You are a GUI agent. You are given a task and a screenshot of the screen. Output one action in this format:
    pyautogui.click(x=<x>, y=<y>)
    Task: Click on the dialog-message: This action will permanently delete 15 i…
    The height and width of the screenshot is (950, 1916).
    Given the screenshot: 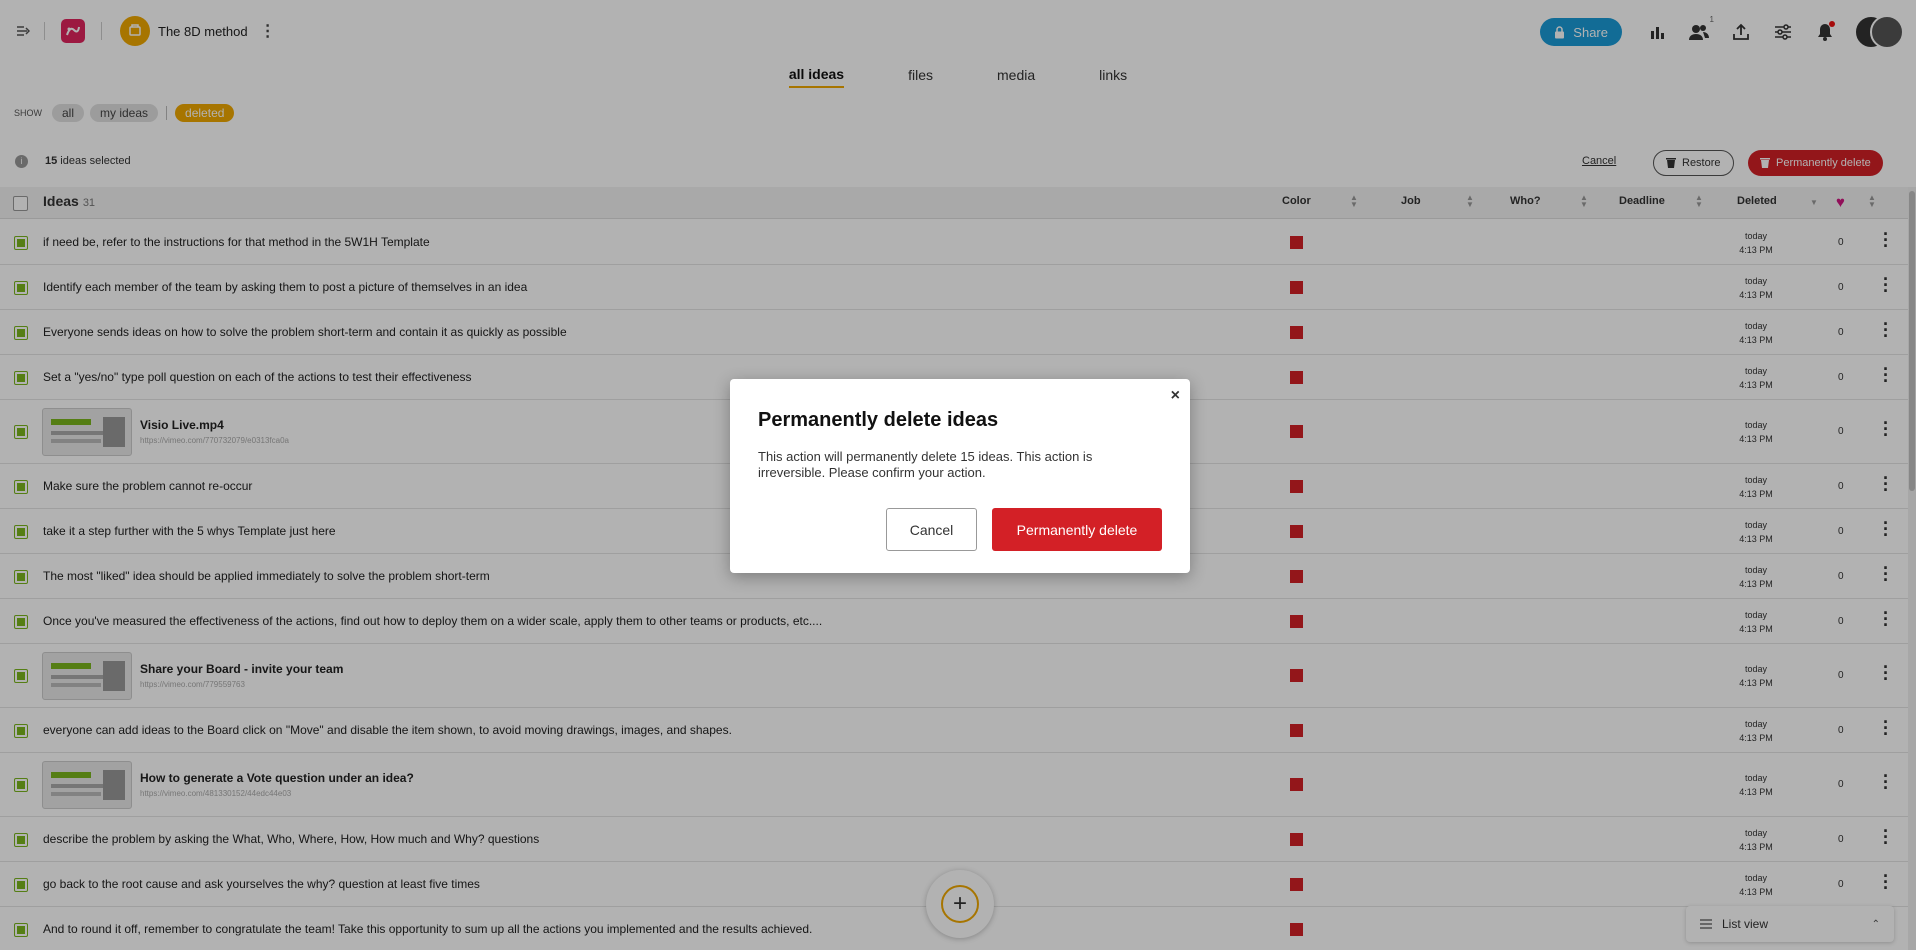 What is the action you would take?
    pyautogui.click(x=925, y=464)
    